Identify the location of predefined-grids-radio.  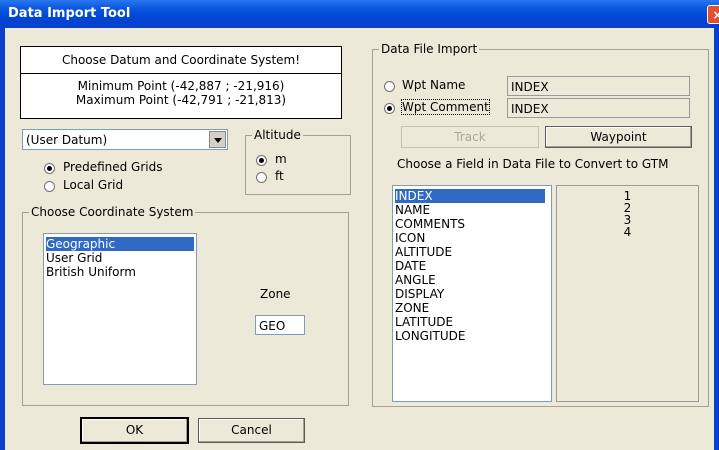
(49, 168).